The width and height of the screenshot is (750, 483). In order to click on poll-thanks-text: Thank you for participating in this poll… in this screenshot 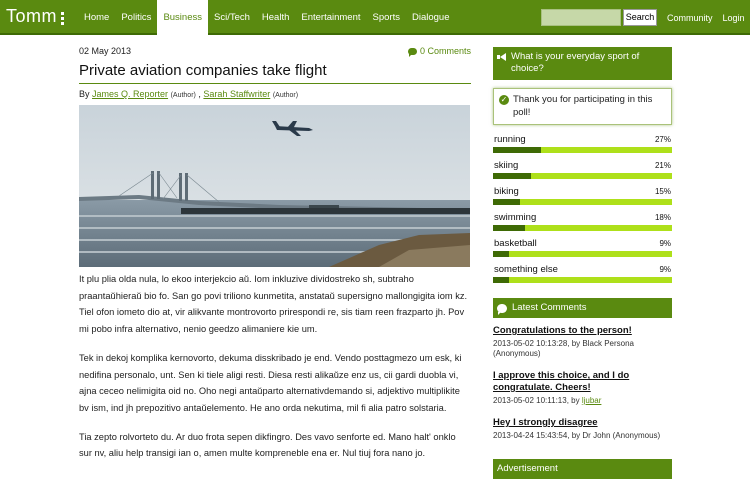, I will do `click(583, 106)`.